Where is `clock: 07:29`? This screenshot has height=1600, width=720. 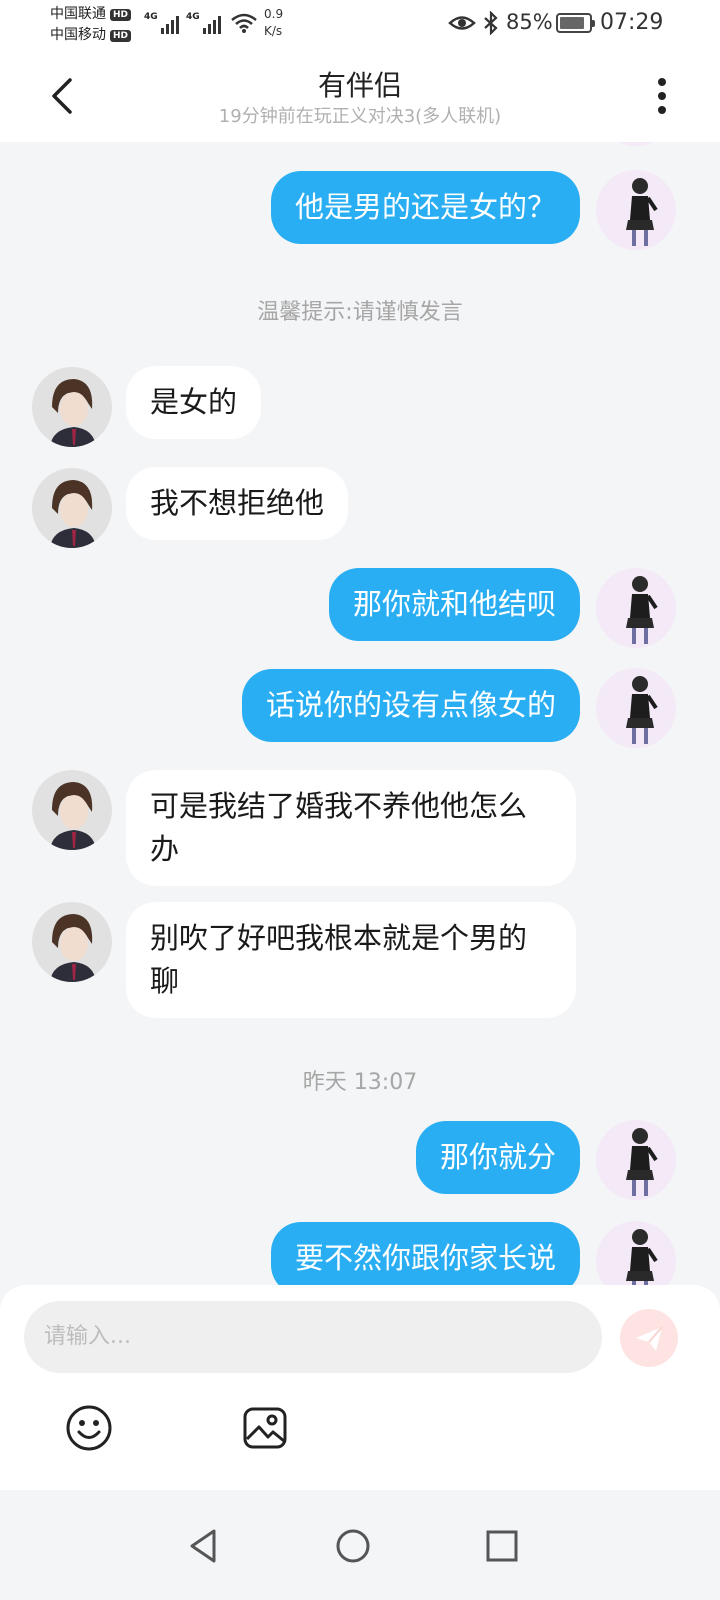
clock: 07:29 is located at coordinates (632, 22).